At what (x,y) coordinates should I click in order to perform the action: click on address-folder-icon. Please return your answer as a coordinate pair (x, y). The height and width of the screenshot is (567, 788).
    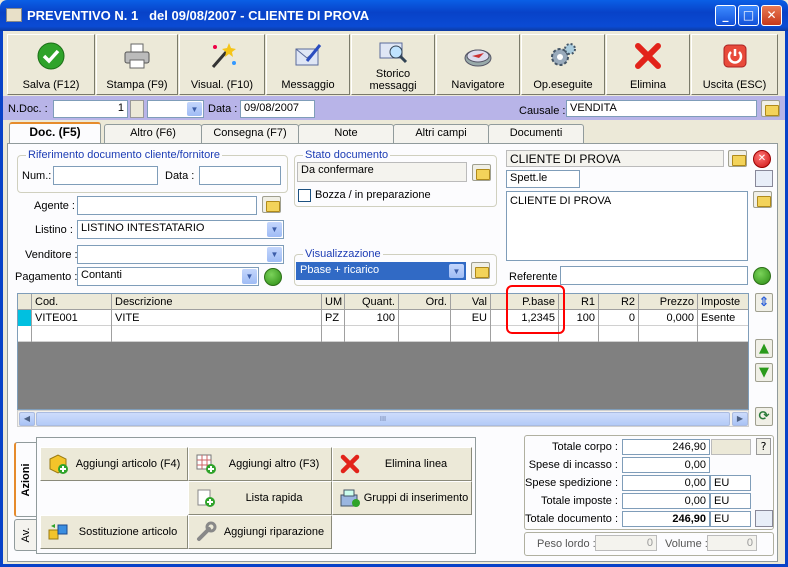
    Looking at the image, I should click on (762, 199).